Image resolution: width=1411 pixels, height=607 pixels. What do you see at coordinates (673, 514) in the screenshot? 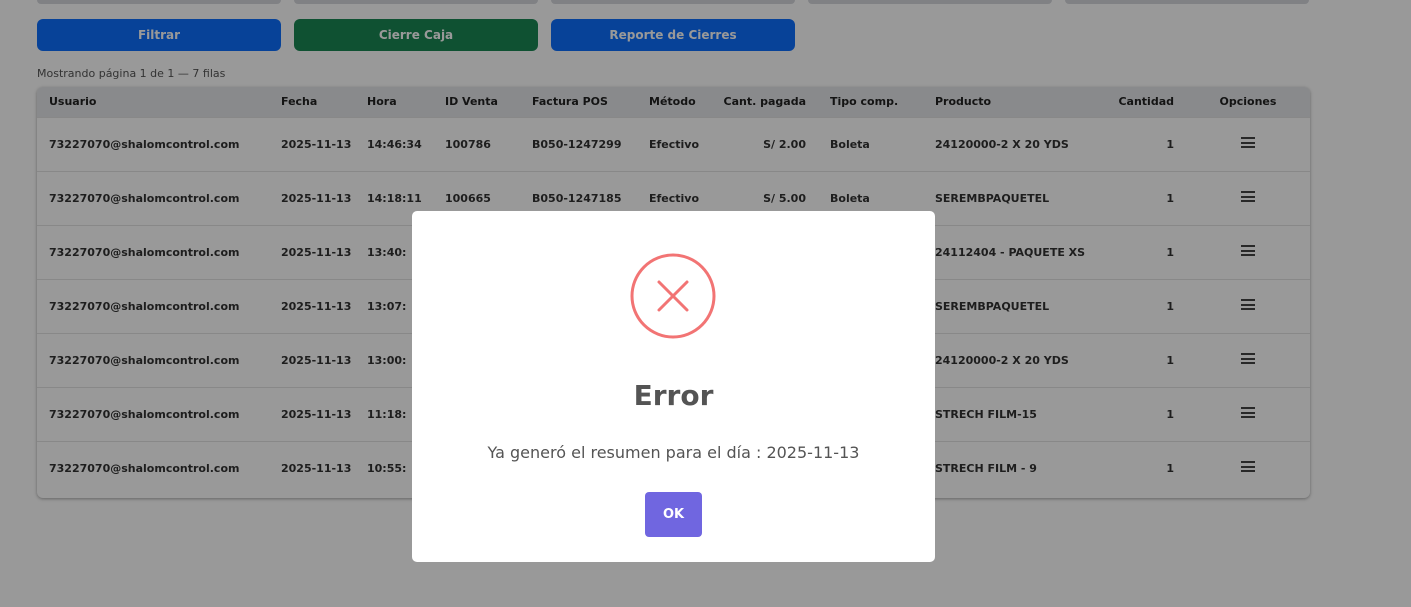
I see `ok-button: OK` at bounding box center [673, 514].